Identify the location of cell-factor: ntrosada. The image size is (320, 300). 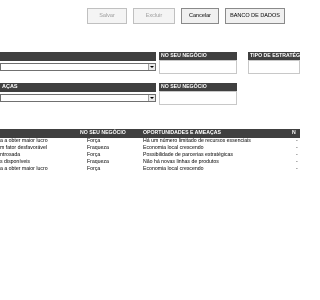
(10, 155).